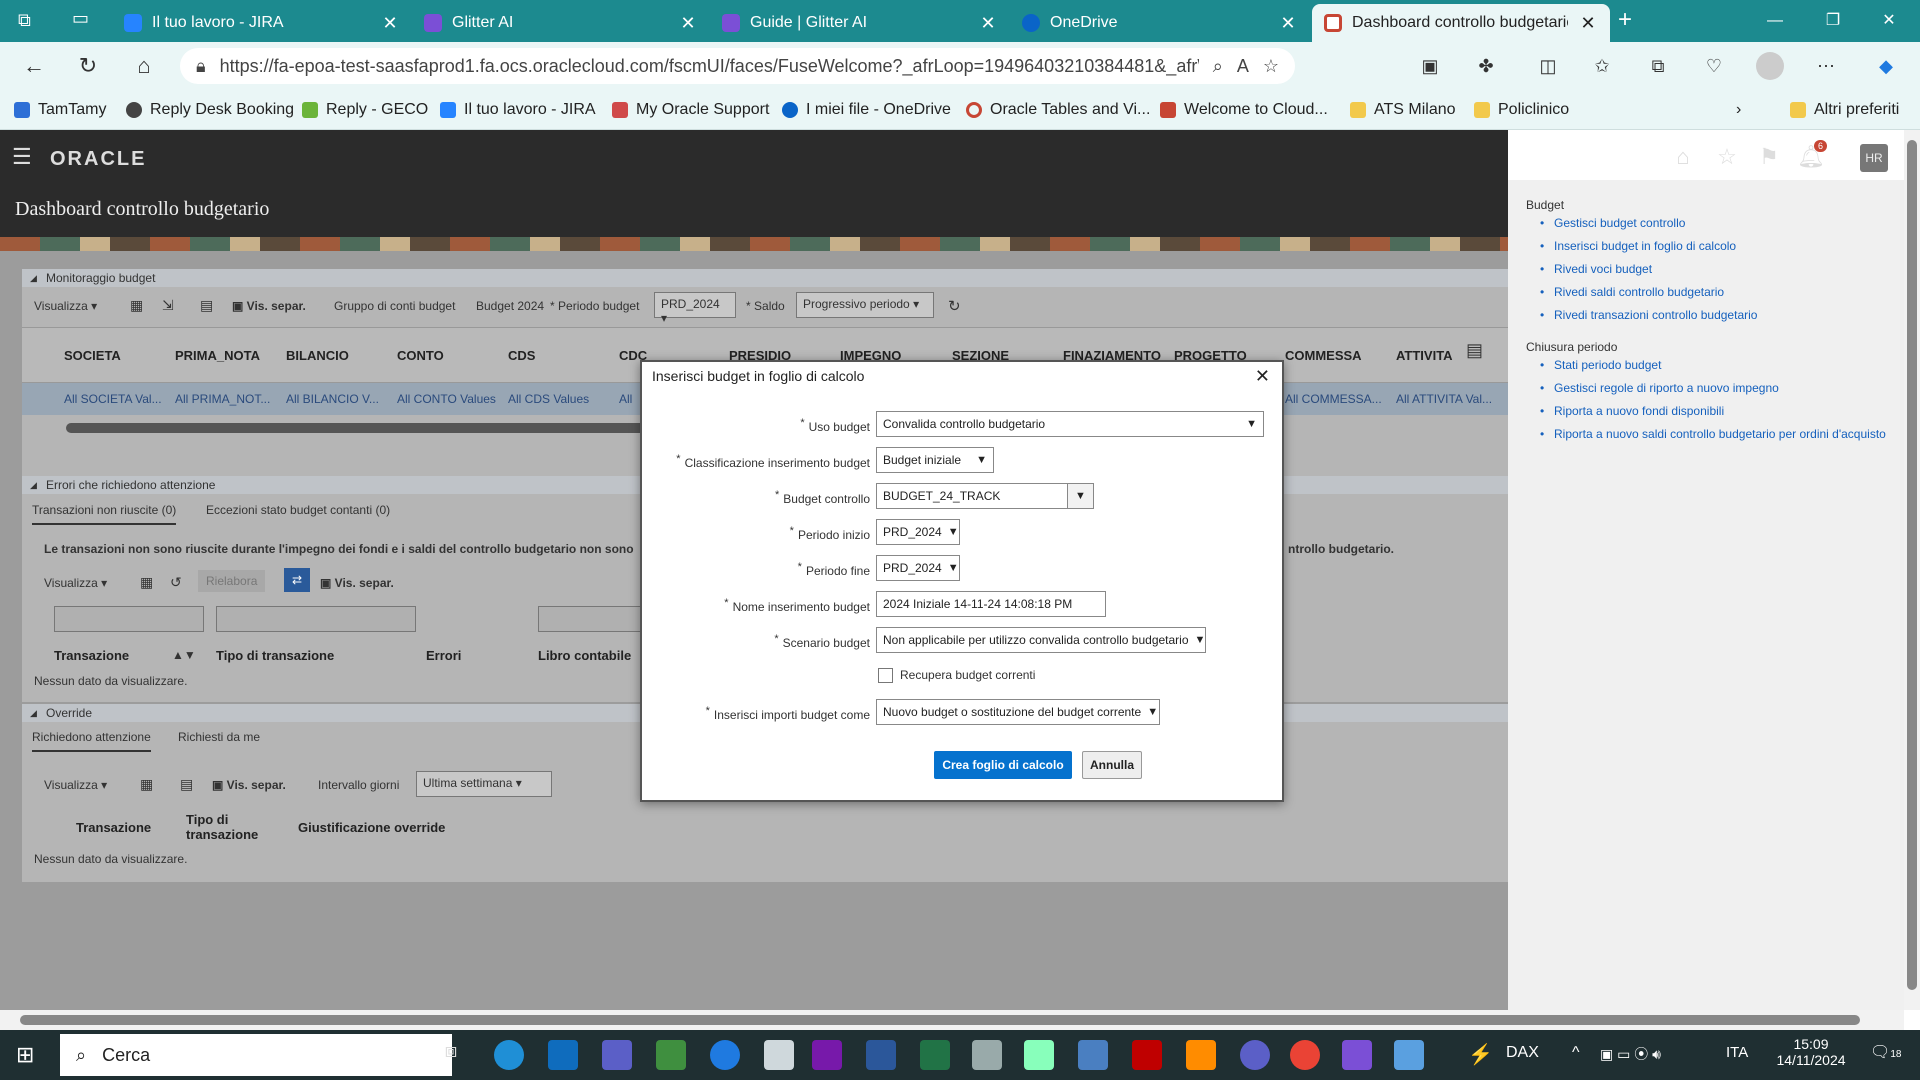  I want to click on recupera-checkbox, so click(885, 675).